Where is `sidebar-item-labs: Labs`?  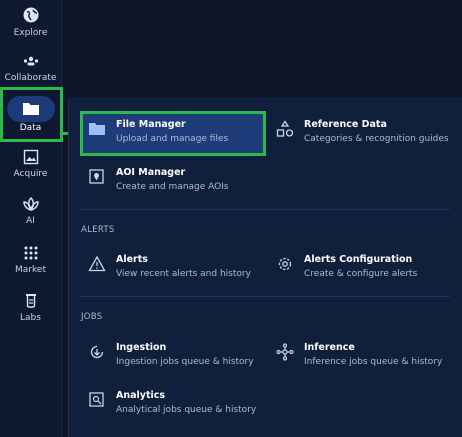
sidebar-item-labs: Labs is located at coordinates (30, 308).